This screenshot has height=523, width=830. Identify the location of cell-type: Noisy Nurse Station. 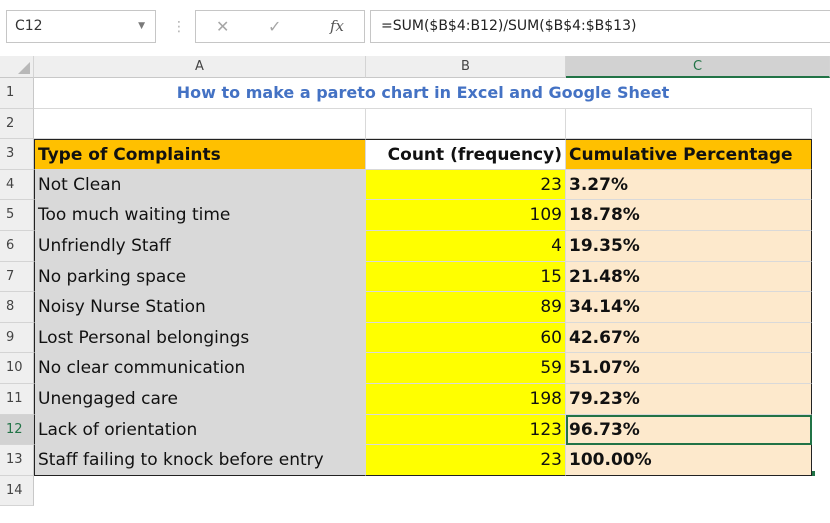
(200, 307).